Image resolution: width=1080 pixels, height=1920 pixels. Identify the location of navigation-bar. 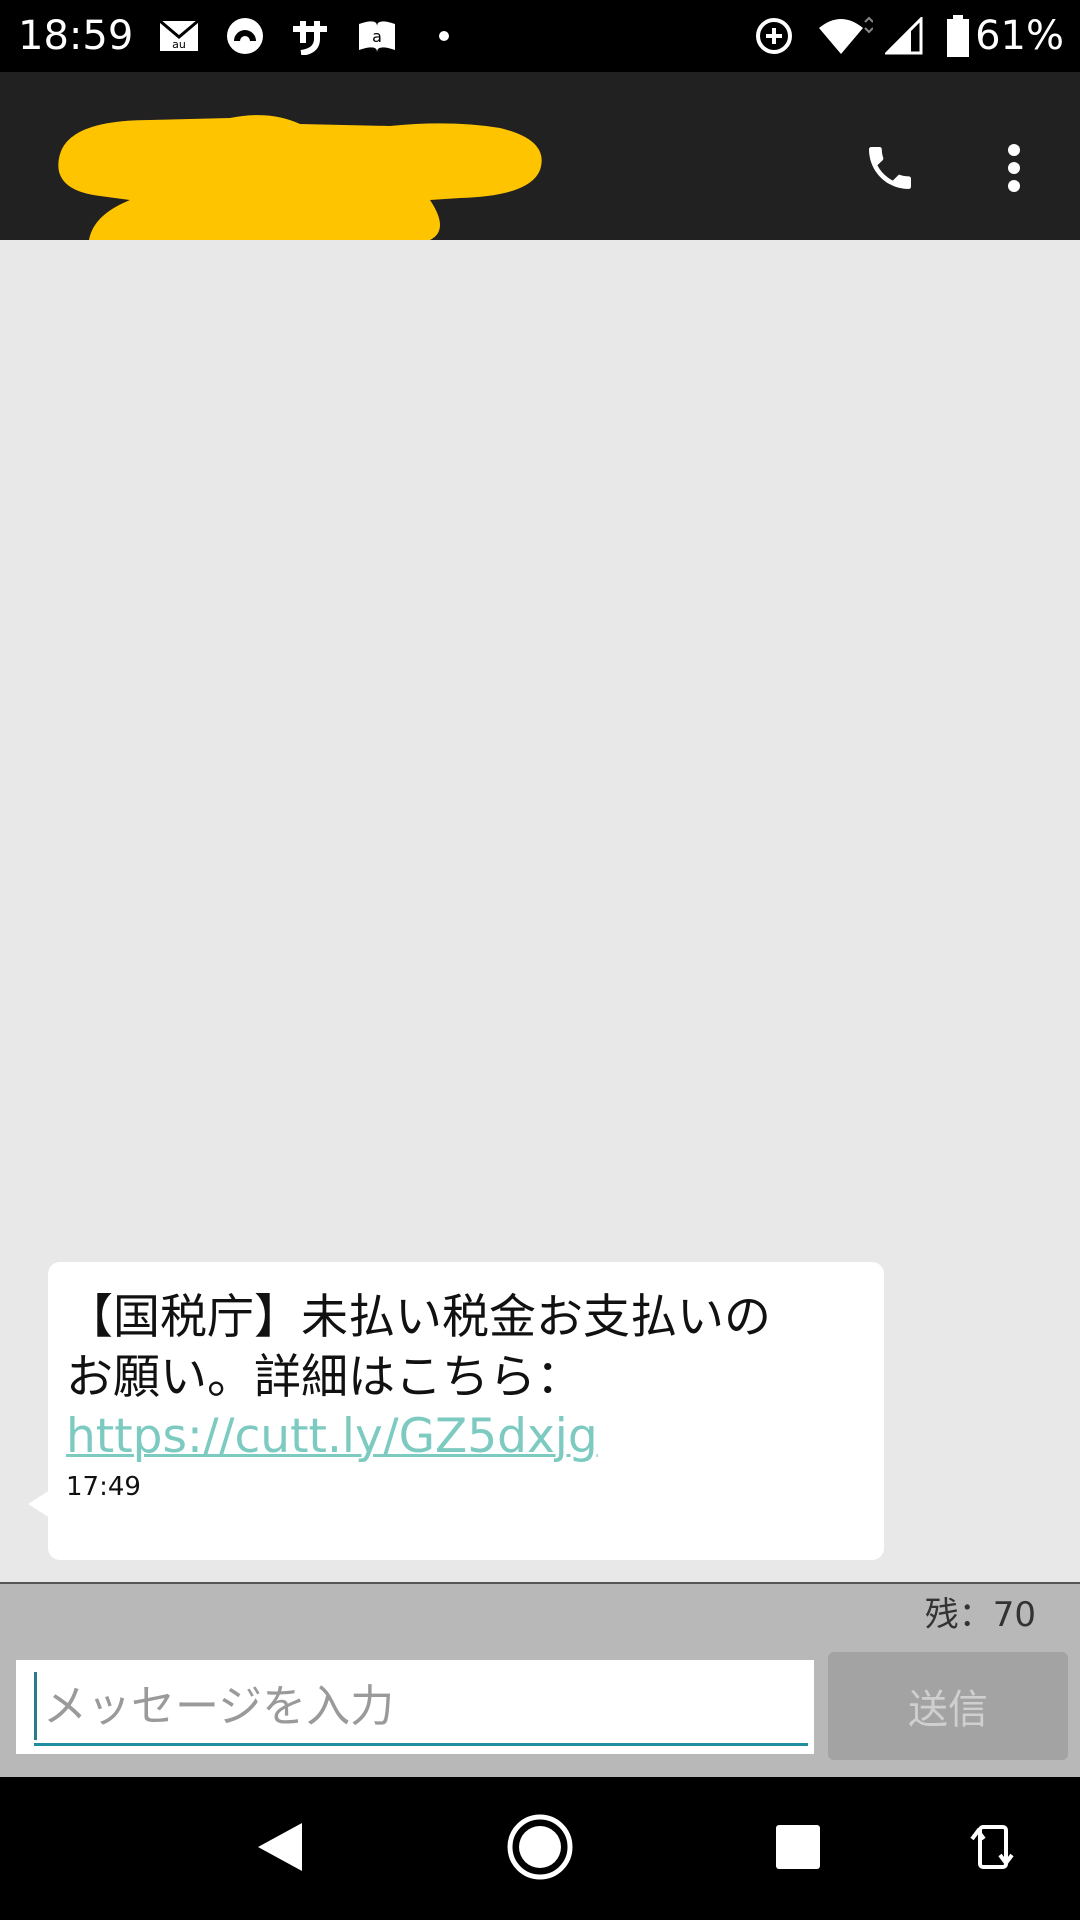
(540, 1848).